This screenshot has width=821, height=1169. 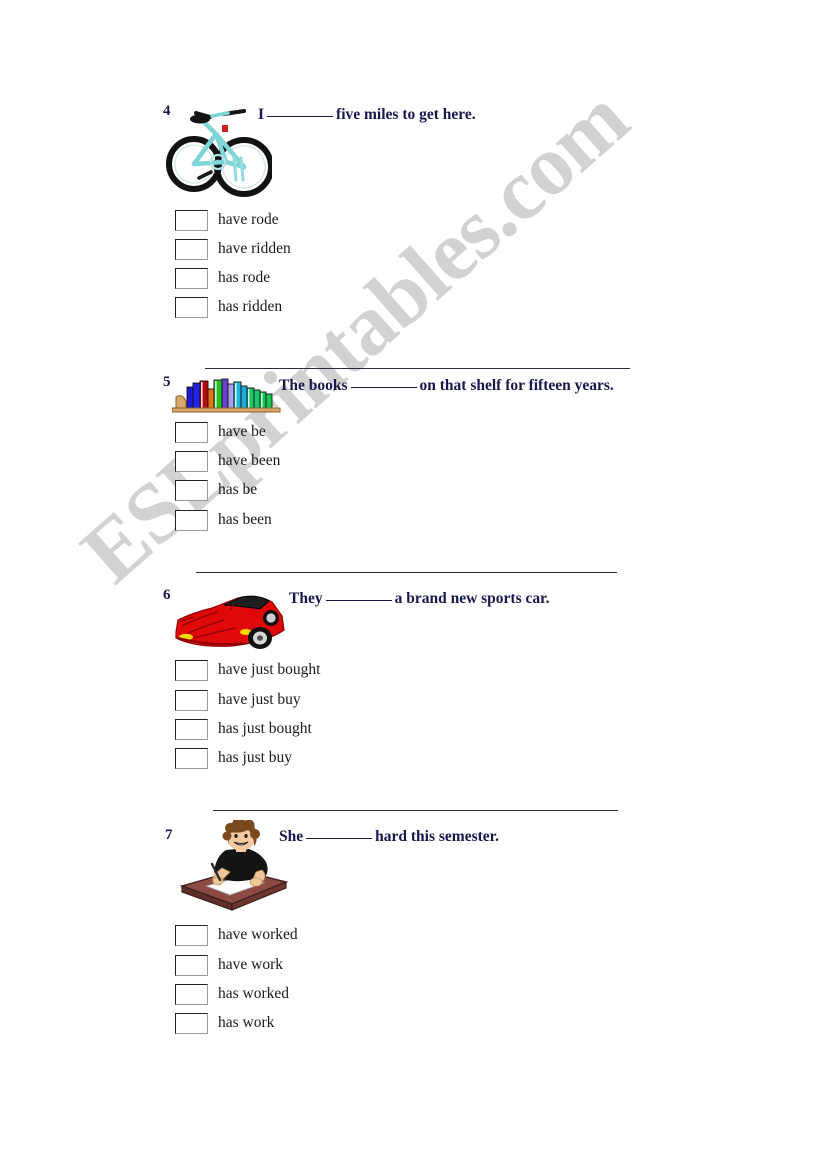 I want to click on question-number-7: 7, so click(x=169, y=835).